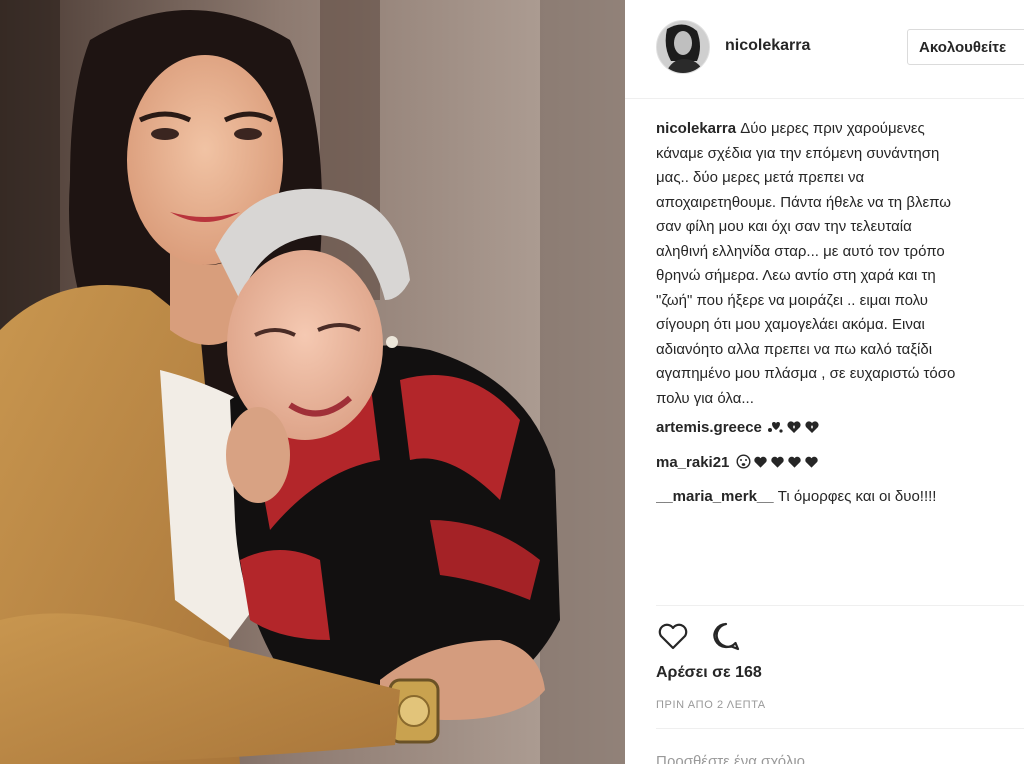  What do you see at coordinates (796, 275) in the screenshot?
I see `caption-line: θρηνώ σήμερα. Λεω αντίο στη χαρά και τη` at bounding box center [796, 275].